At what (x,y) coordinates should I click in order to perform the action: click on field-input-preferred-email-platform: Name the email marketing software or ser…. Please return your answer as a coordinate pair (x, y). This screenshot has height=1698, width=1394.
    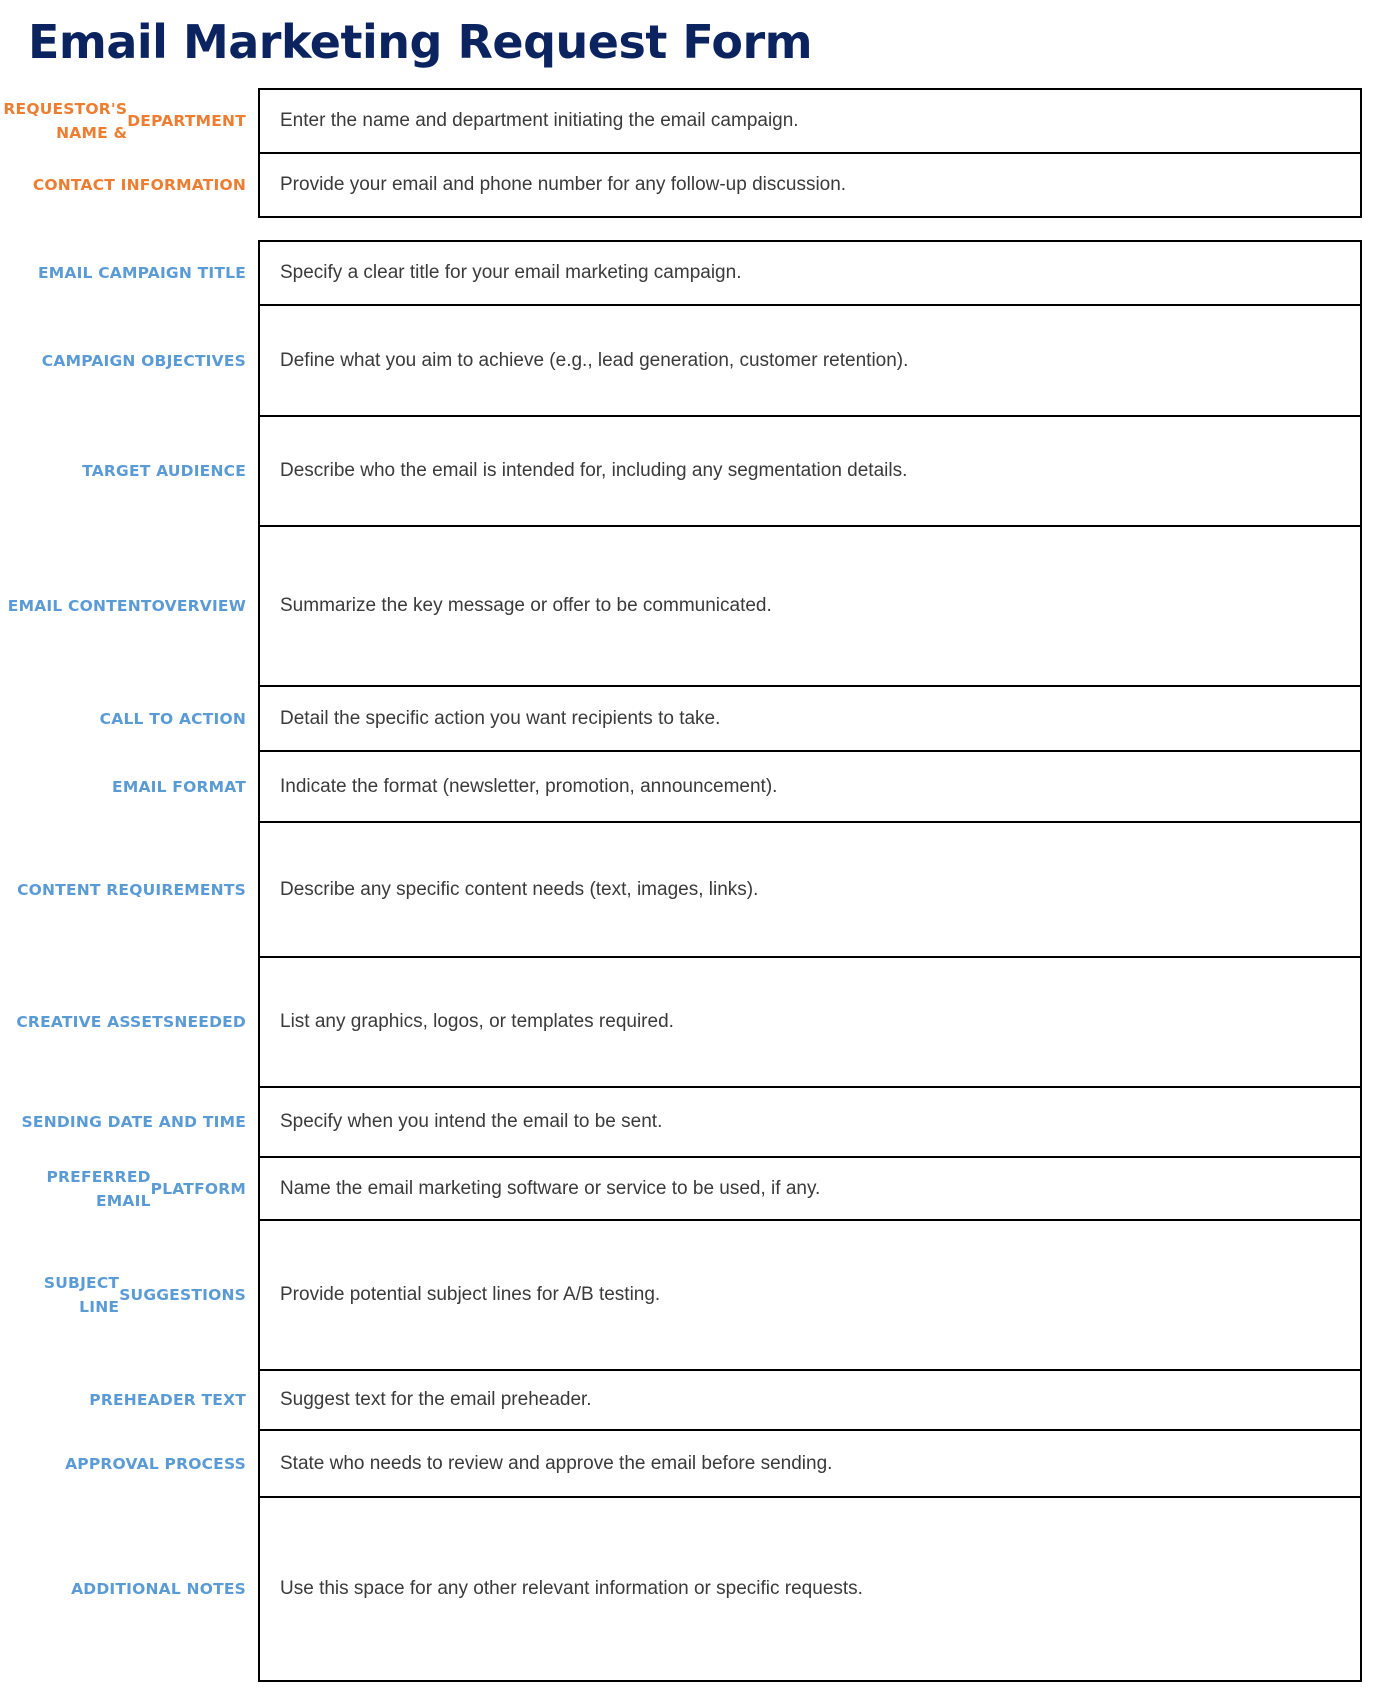
    Looking at the image, I should click on (810, 1189).